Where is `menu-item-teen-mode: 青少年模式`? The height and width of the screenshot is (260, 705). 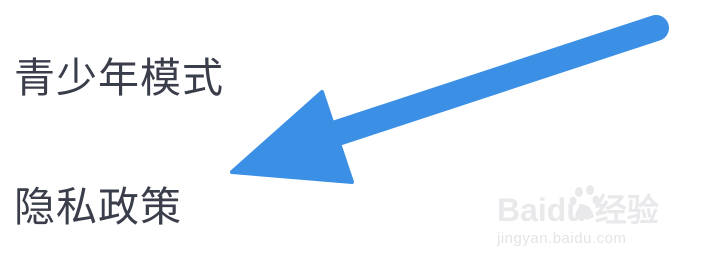 menu-item-teen-mode: 青少年模式 is located at coordinates (119, 78).